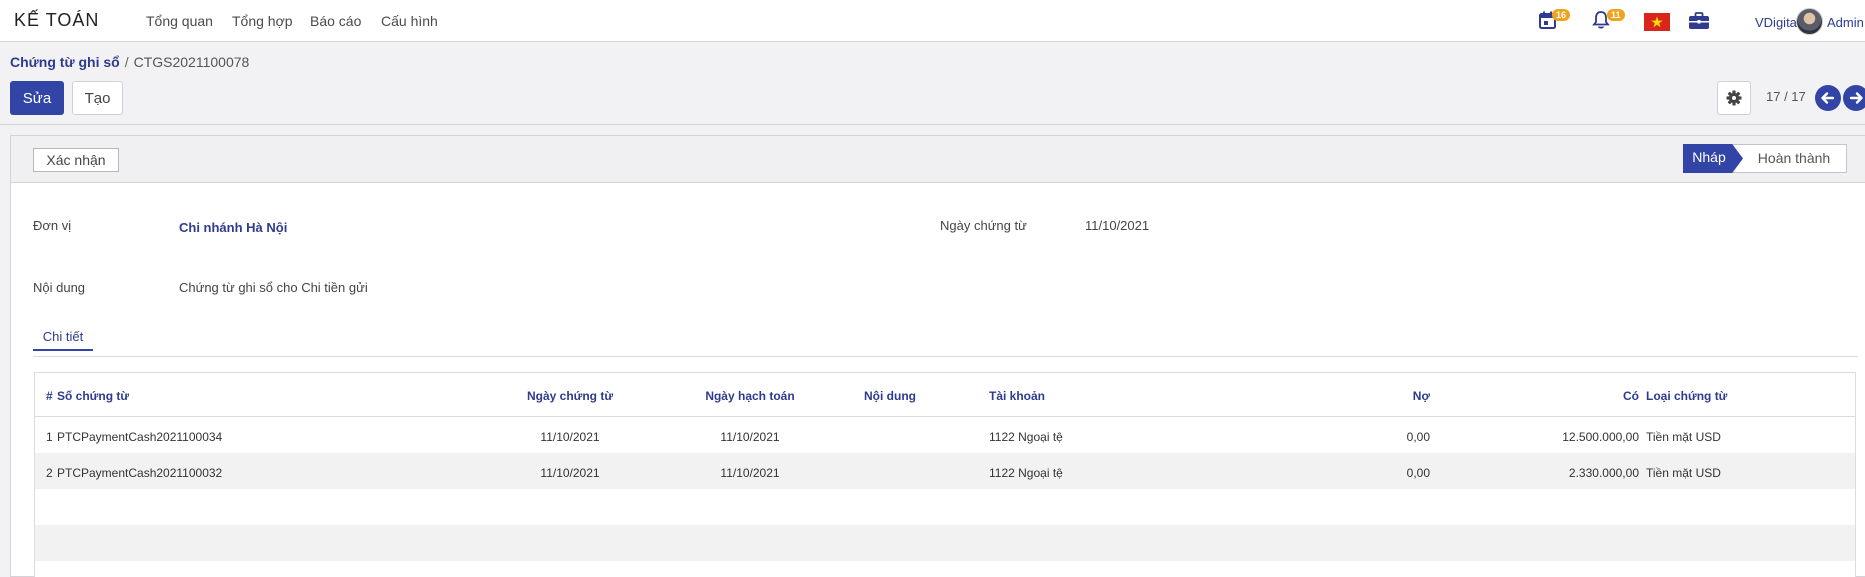 This screenshot has height=577, width=1865. I want to click on stage-draft: Nháp, so click(1713, 158).